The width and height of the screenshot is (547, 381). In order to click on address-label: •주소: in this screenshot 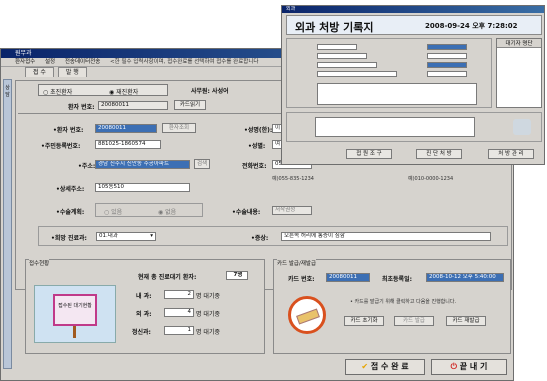, I will do `click(87, 166)`.